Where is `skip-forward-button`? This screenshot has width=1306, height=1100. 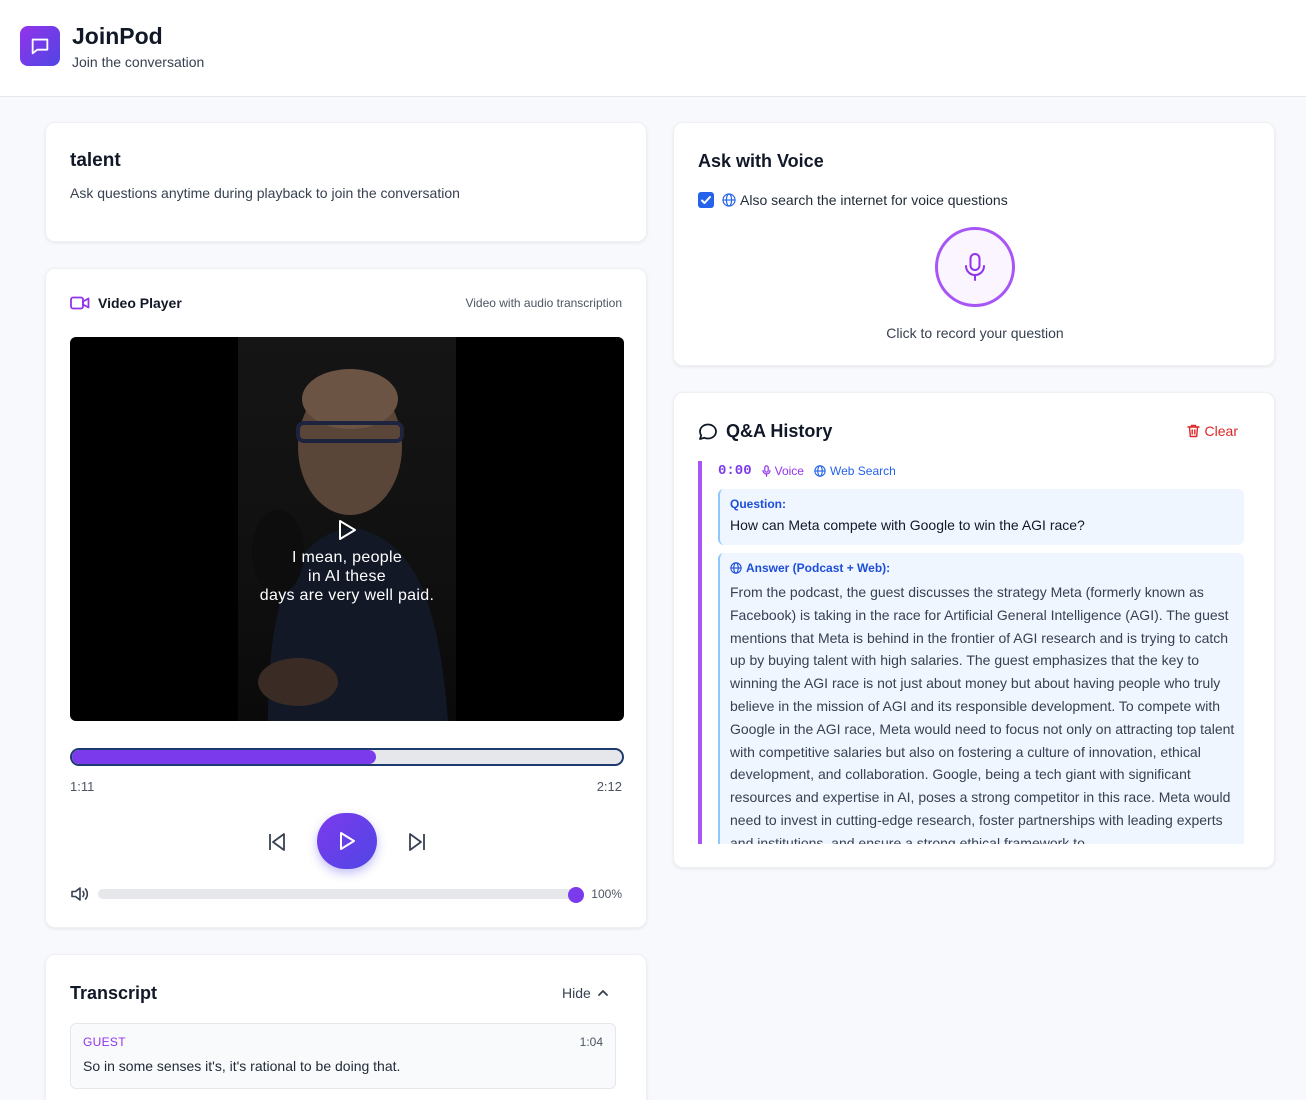 skip-forward-button is located at coordinates (417, 842).